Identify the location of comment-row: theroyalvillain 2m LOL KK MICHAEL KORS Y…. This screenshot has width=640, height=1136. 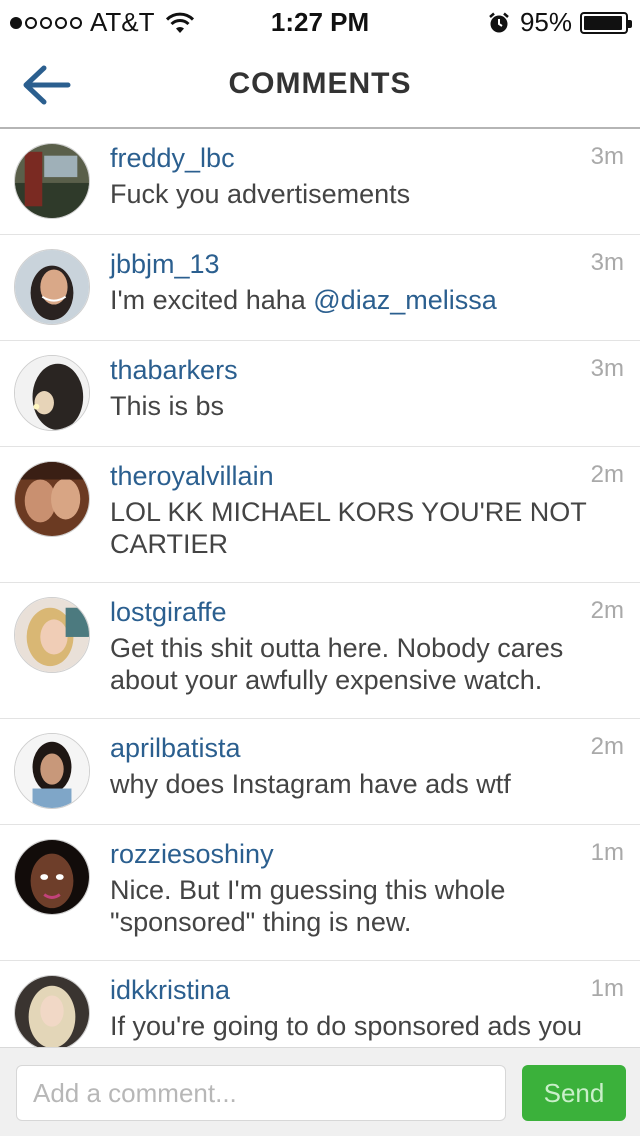
(320, 515).